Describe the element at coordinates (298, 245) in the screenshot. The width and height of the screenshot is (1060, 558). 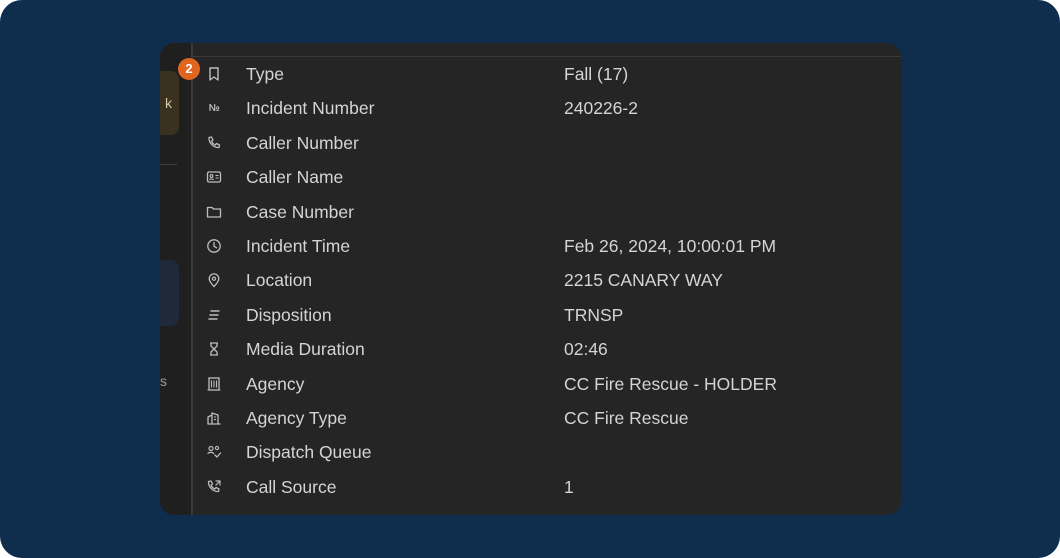
I see `detail-label: Incident Time` at that location.